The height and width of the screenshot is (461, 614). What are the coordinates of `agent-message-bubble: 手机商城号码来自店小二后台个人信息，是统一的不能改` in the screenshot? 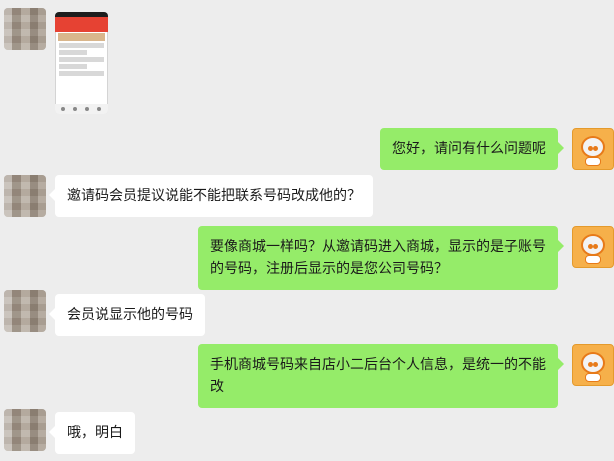 It's located at (381, 376).